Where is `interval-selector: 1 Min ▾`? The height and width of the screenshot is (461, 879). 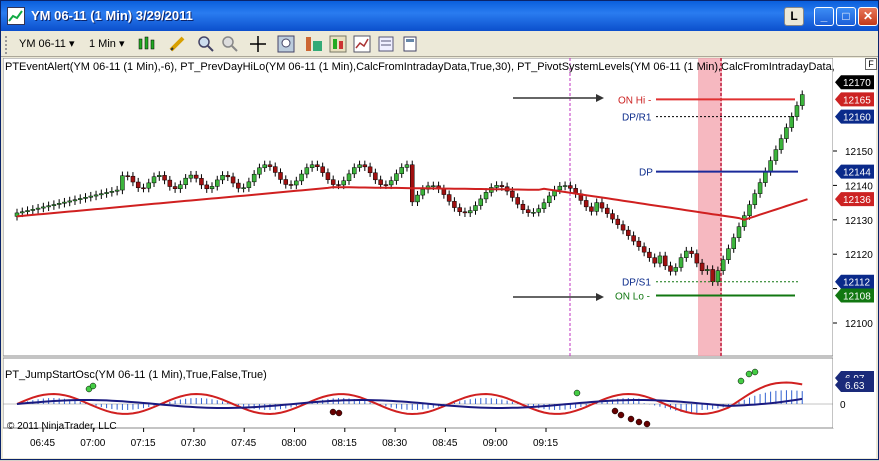
interval-selector: 1 Min ▾ is located at coordinates (107, 44).